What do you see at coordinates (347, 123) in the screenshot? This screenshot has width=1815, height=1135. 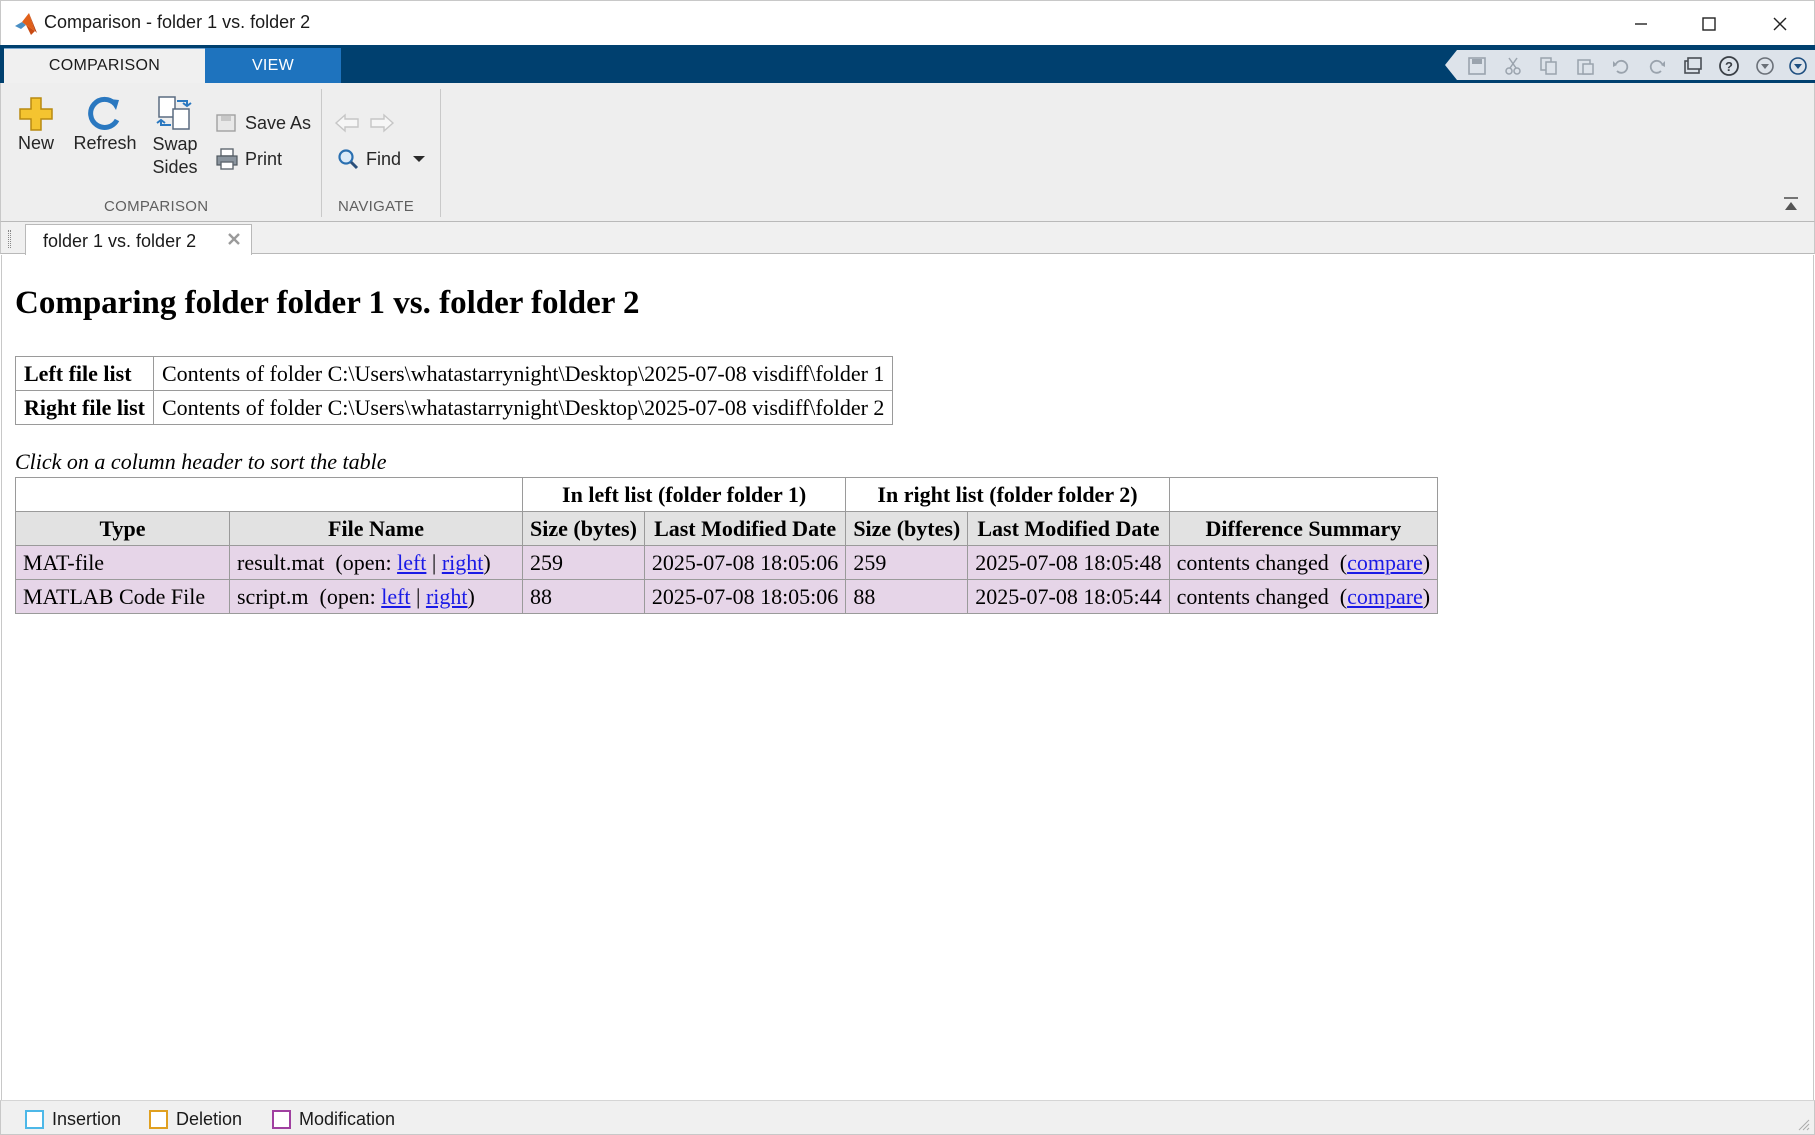 I see `previous-arrow-icon` at bounding box center [347, 123].